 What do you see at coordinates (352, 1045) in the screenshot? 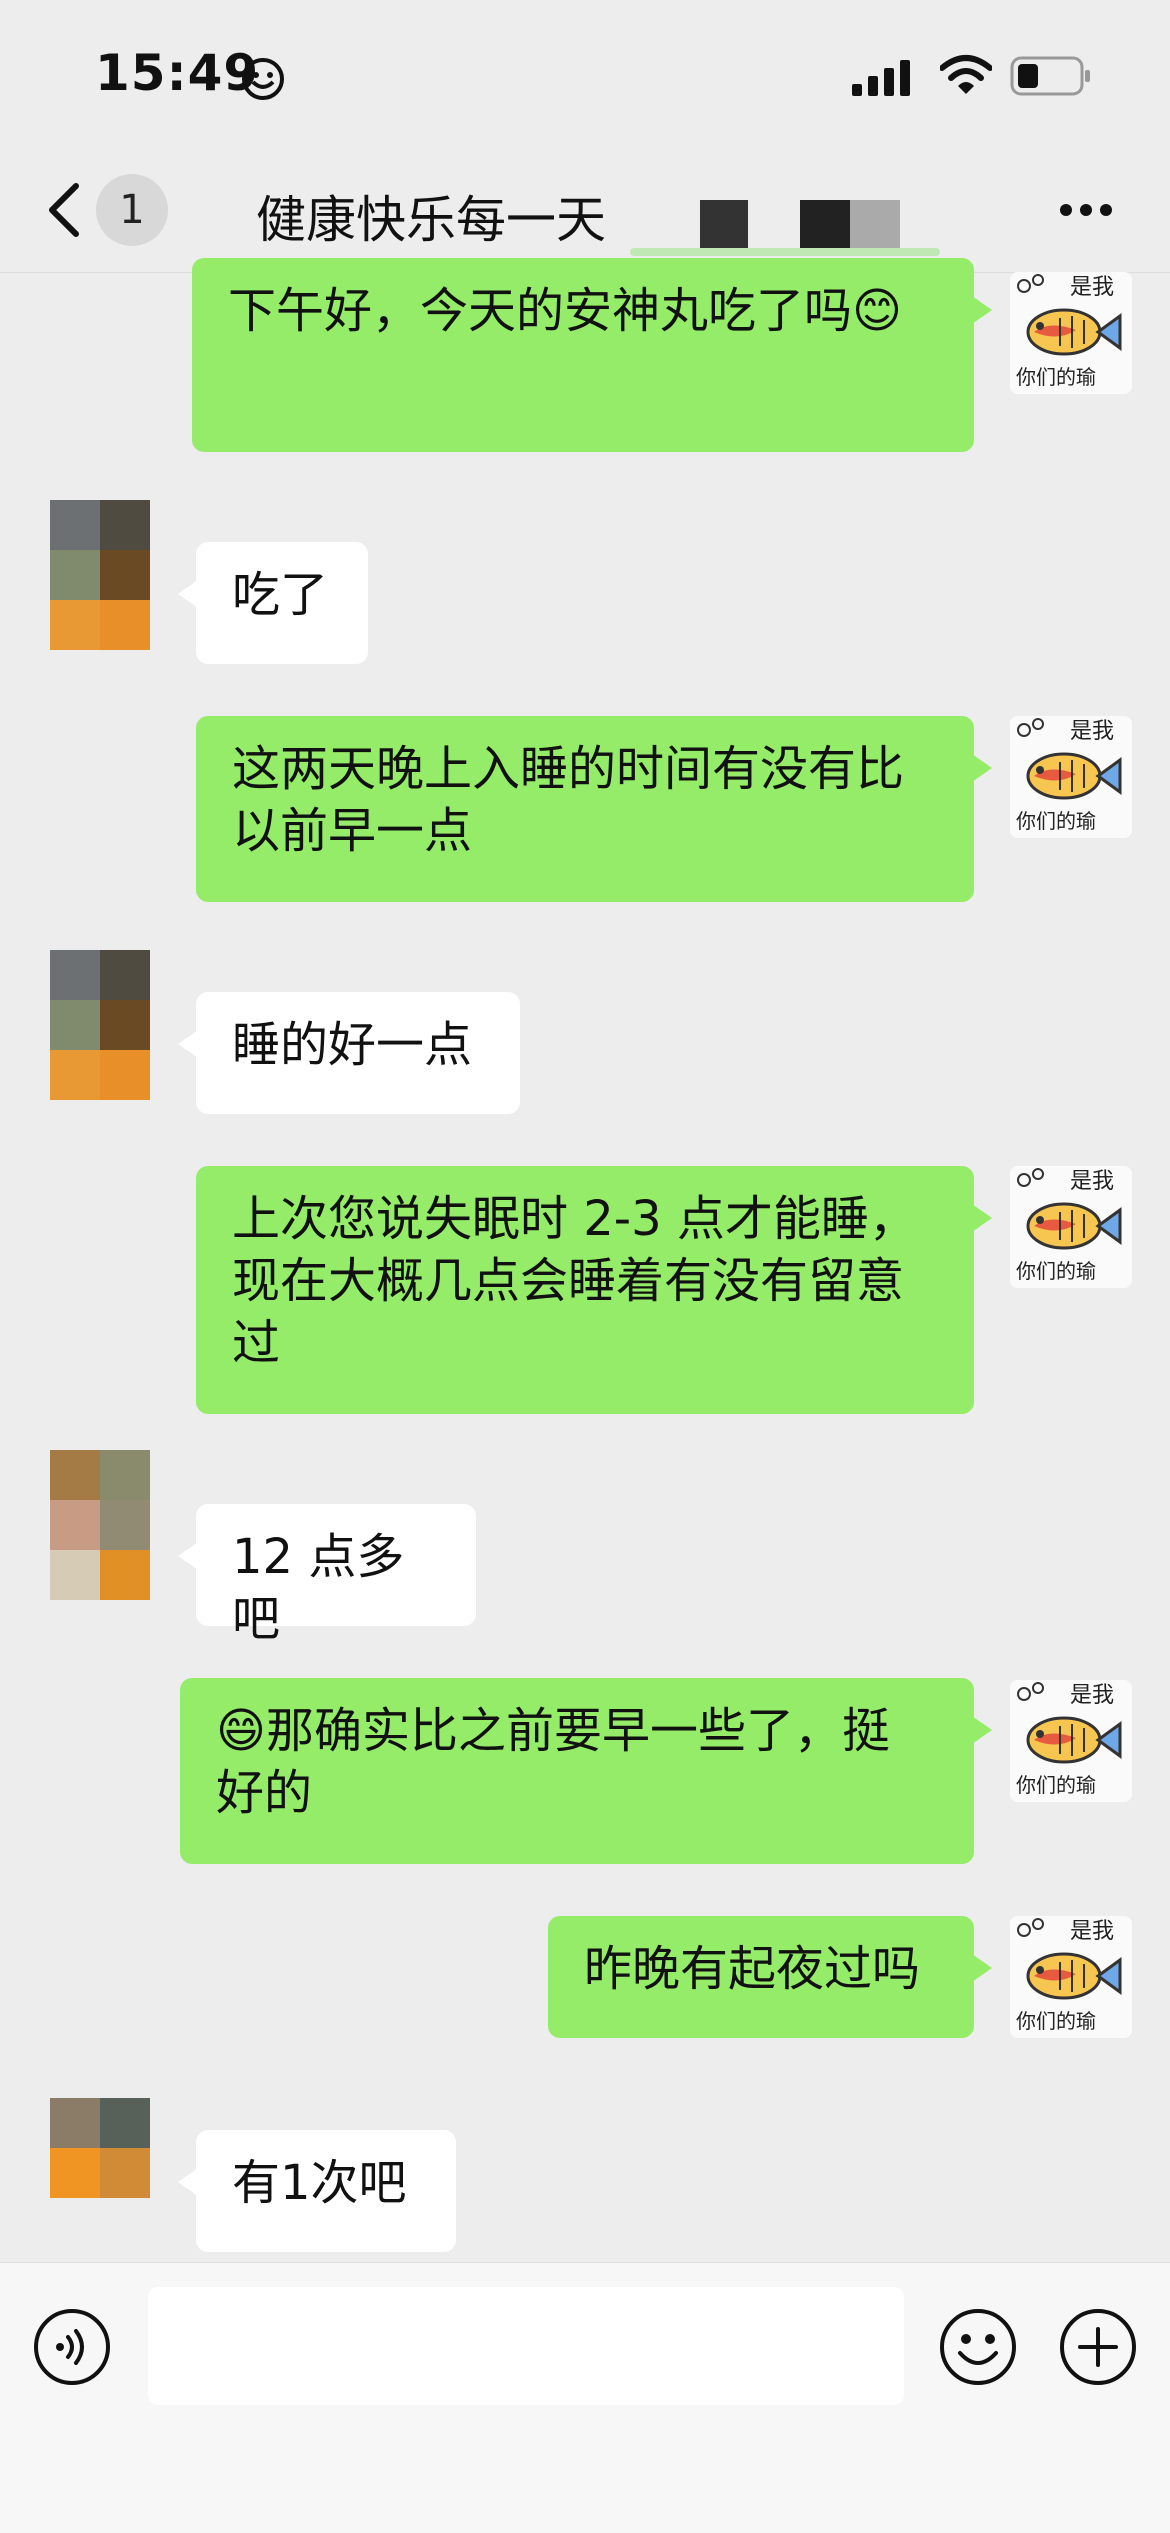
I see `message-text: 睡的好一点` at bounding box center [352, 1045].